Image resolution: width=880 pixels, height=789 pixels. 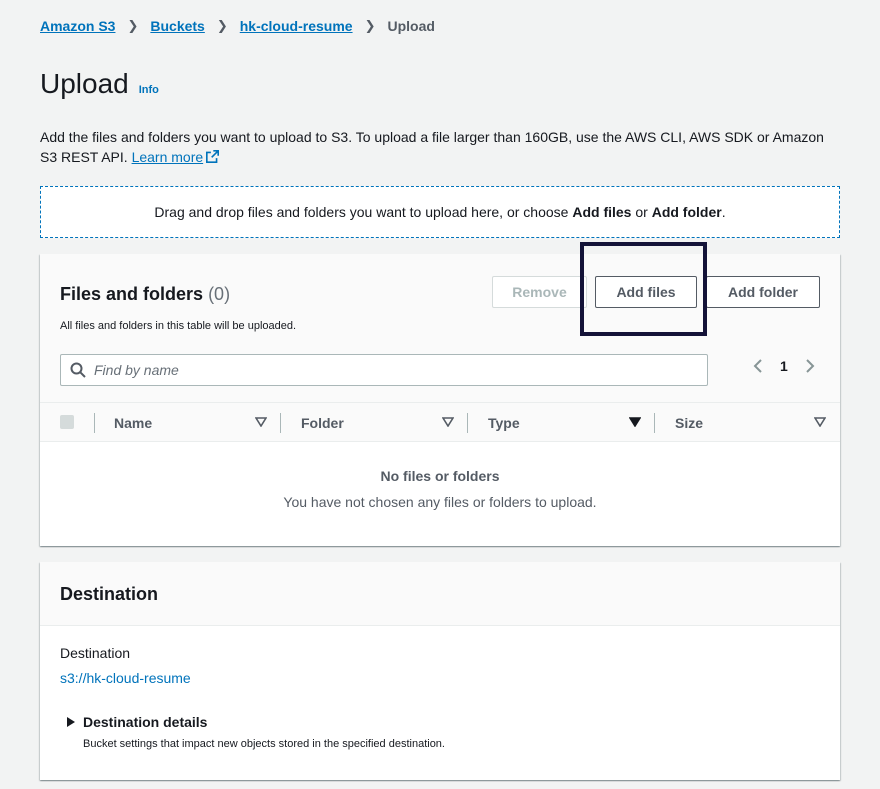 I want to click on add-files-button: Add files, so click(x=646, y=292).